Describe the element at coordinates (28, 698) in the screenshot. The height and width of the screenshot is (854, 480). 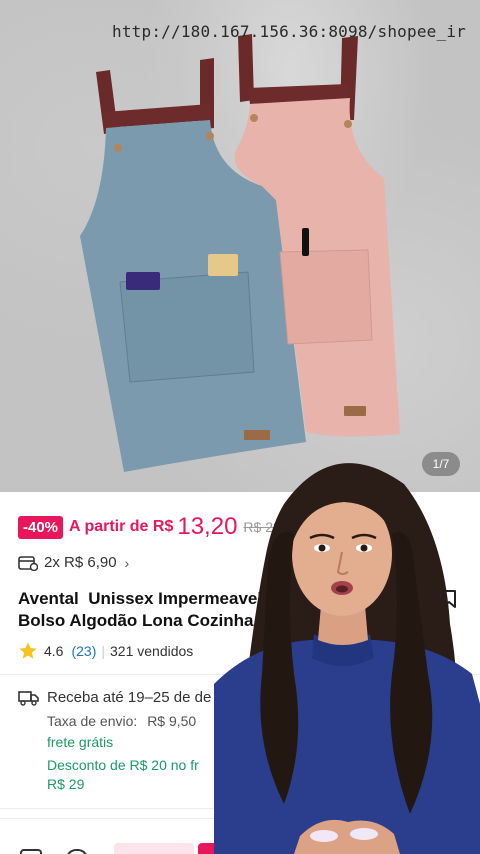
I see `truck-icon` at that location.